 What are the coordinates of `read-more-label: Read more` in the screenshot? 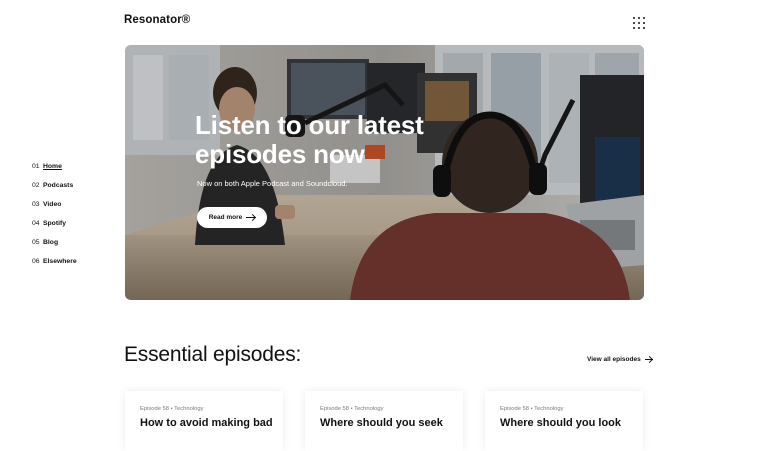 It's located at (225, 217).